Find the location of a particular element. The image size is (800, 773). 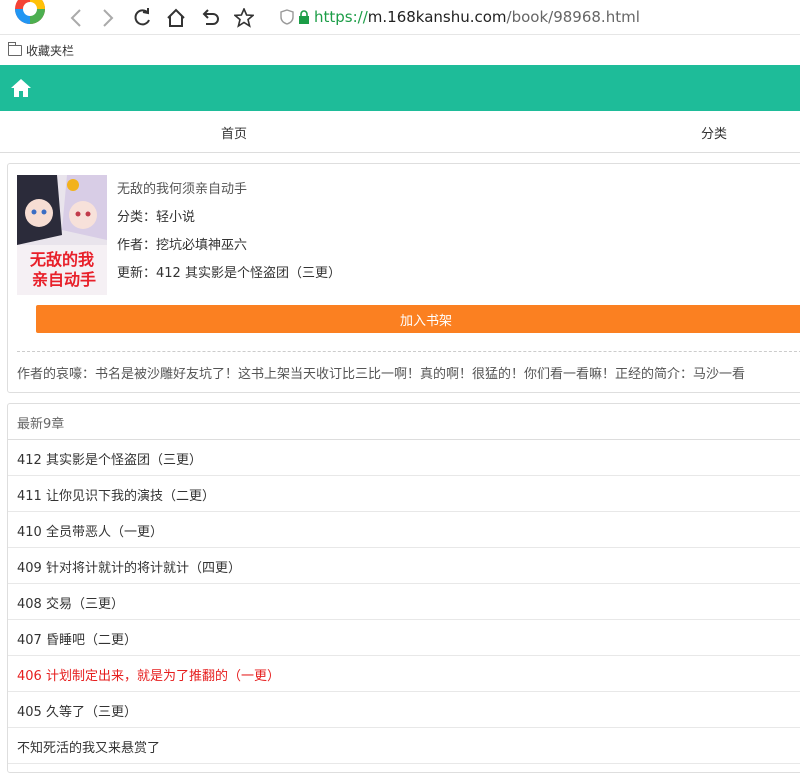

add-to-shelf-button: 加入书架 is located at coordinates (418, 319).